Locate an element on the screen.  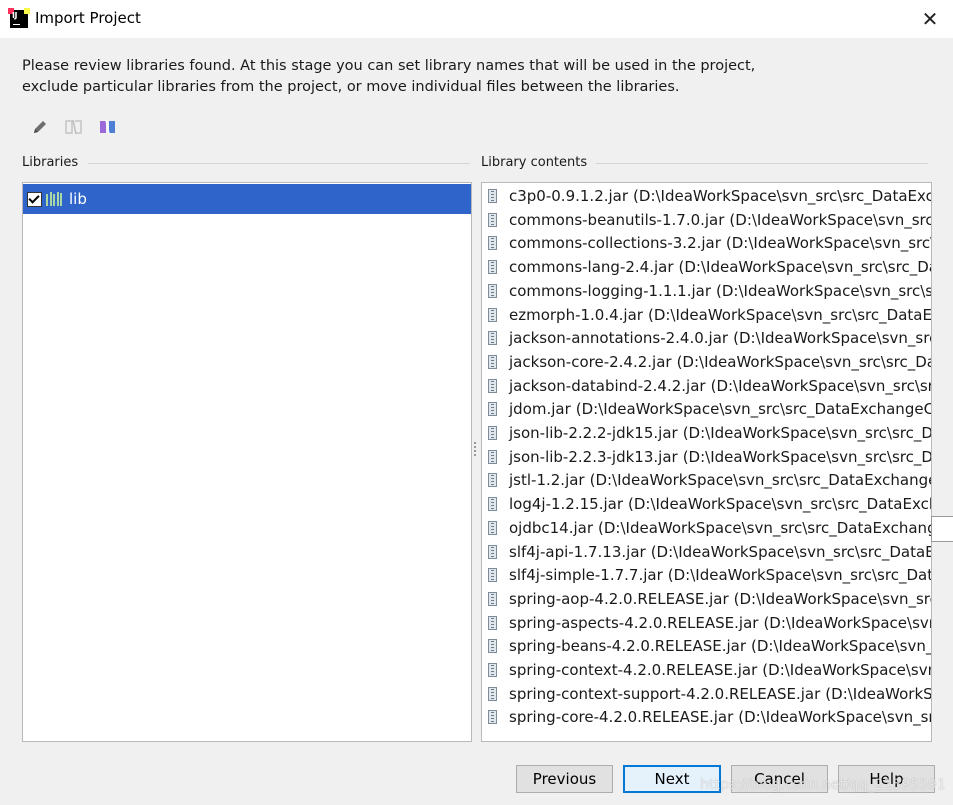
edit-pencil-icon is located at coordinates (40, 127).